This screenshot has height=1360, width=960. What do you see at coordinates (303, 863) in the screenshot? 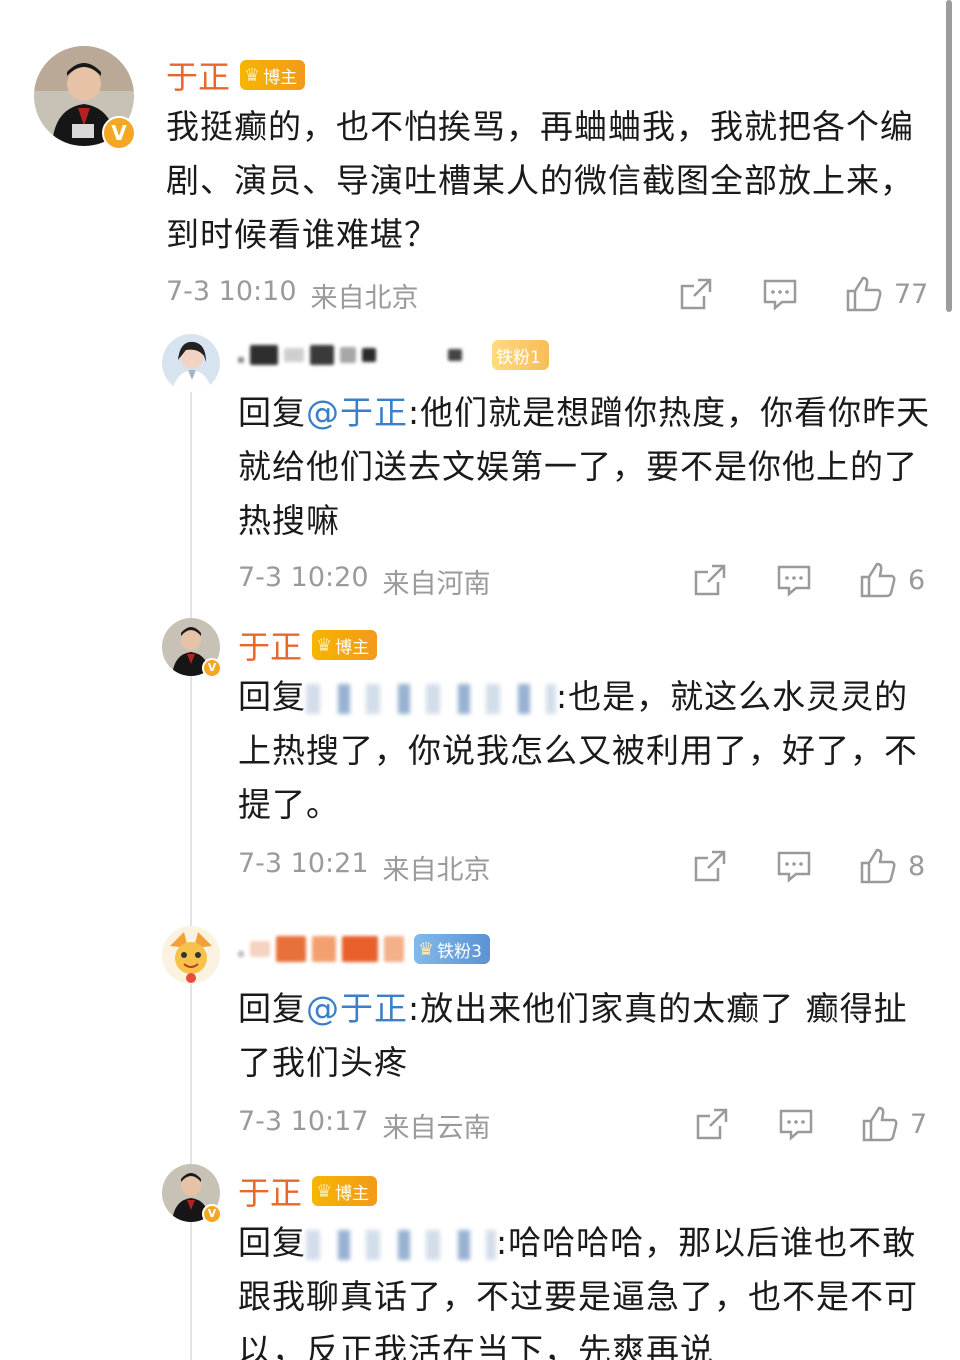
I see `timestamp: 7-3 10:21` at bounding box center [303, 863].